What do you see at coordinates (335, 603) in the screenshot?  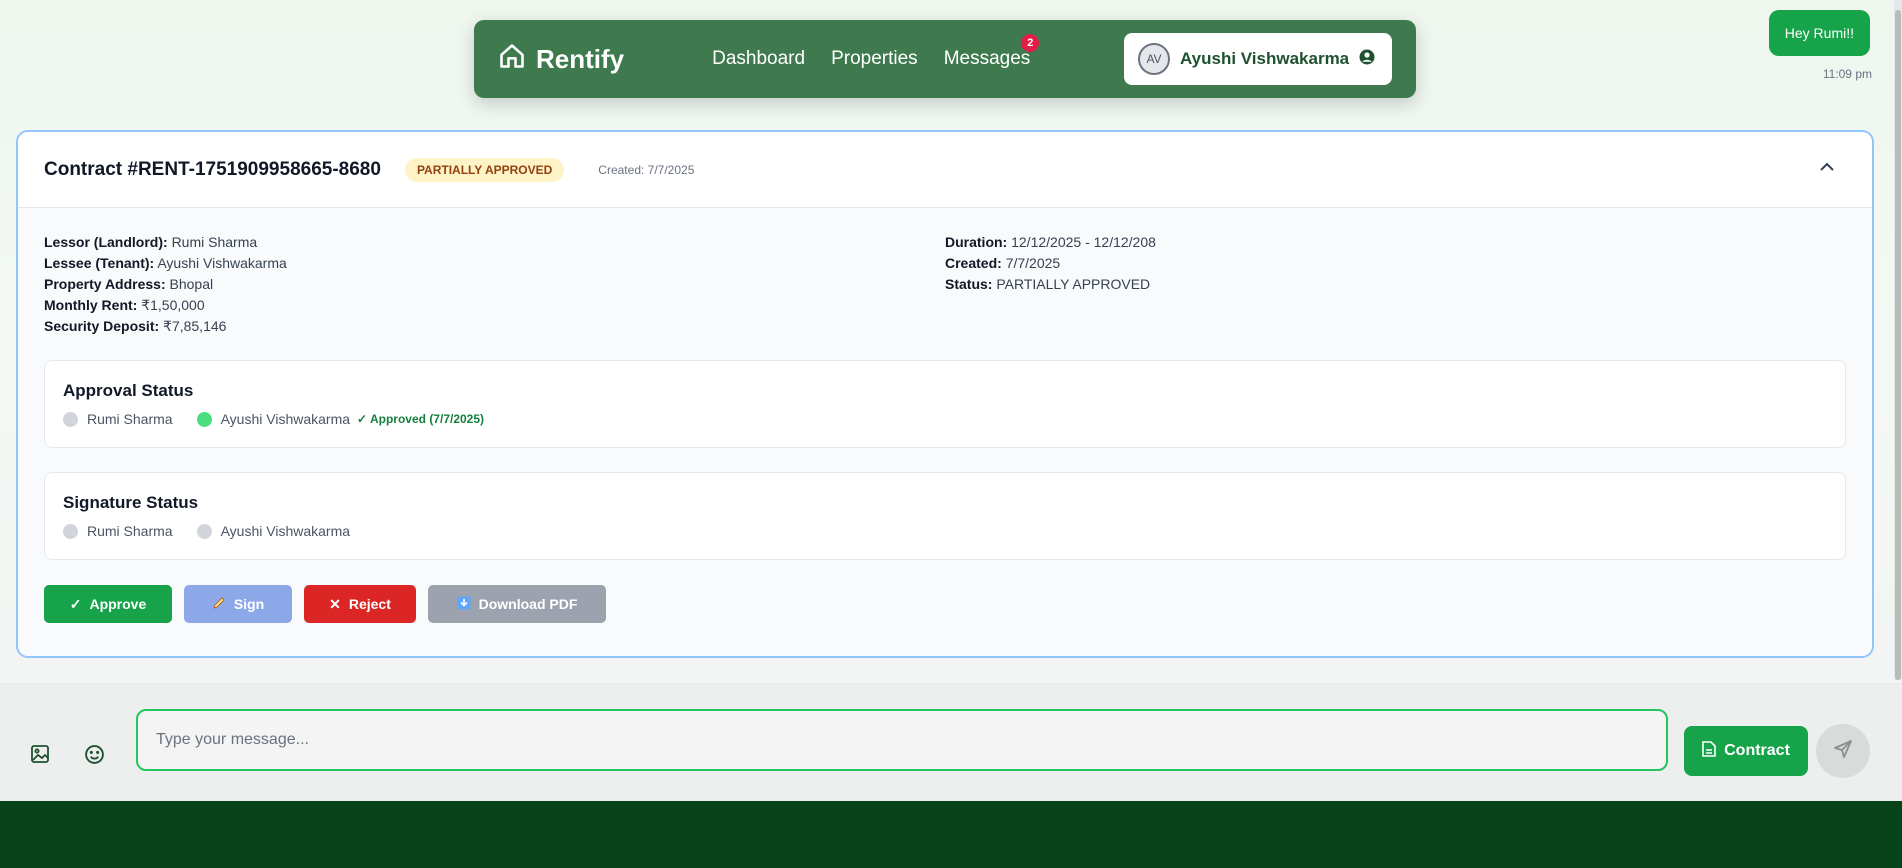 I see `close-icon: ✕` at bounding box center [335, 603].